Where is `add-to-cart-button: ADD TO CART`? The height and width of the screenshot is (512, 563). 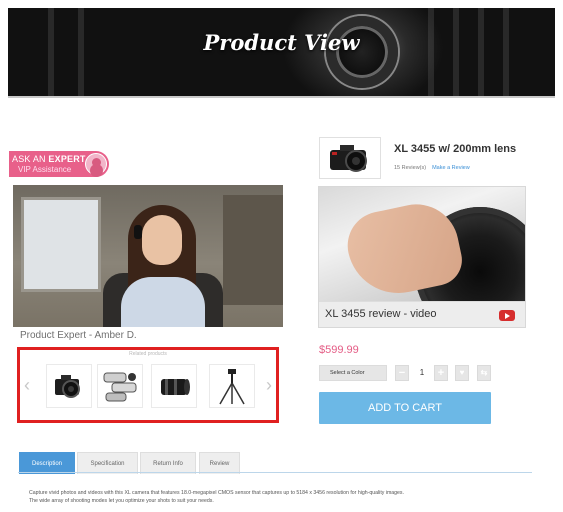 add-to-cart-button: ADD TO CART is located at coordinates (405, 408).